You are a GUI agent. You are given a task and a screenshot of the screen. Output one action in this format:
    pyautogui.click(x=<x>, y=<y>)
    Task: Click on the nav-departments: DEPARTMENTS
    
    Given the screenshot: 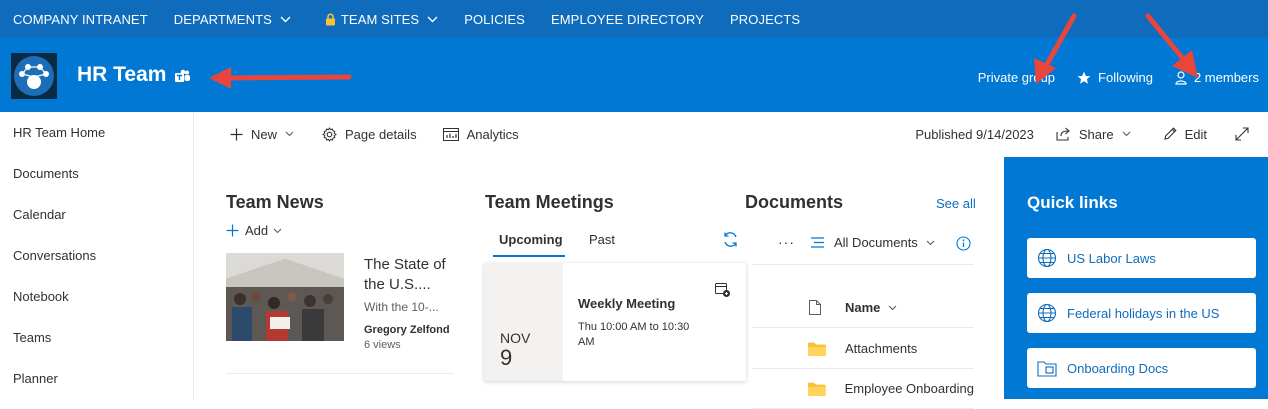 What is the action you would take?
    pyautogui.click(x=232, y=19)
    